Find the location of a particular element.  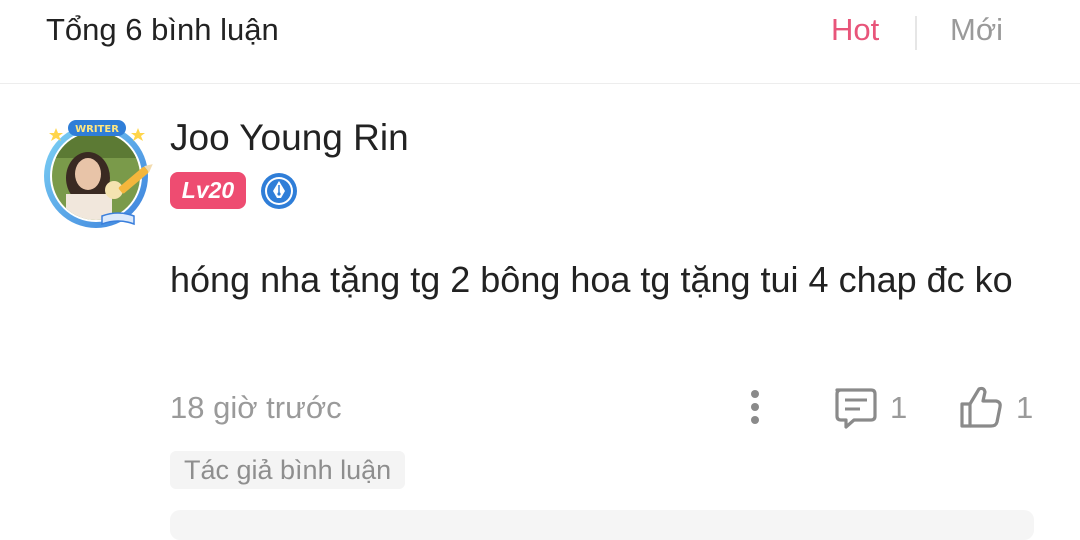

reply-button: 1 is located at coordinates (872, 408).